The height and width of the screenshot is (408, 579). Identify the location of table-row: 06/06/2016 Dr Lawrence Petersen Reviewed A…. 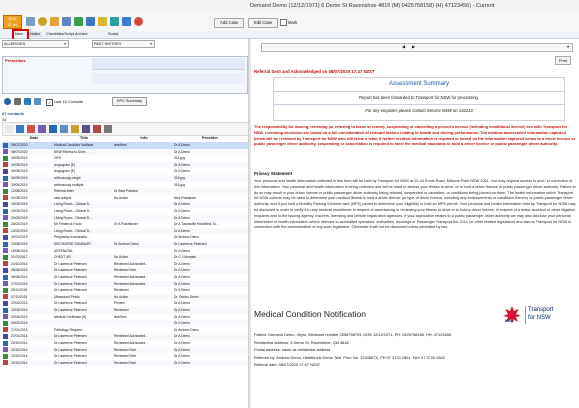
(125, 277).